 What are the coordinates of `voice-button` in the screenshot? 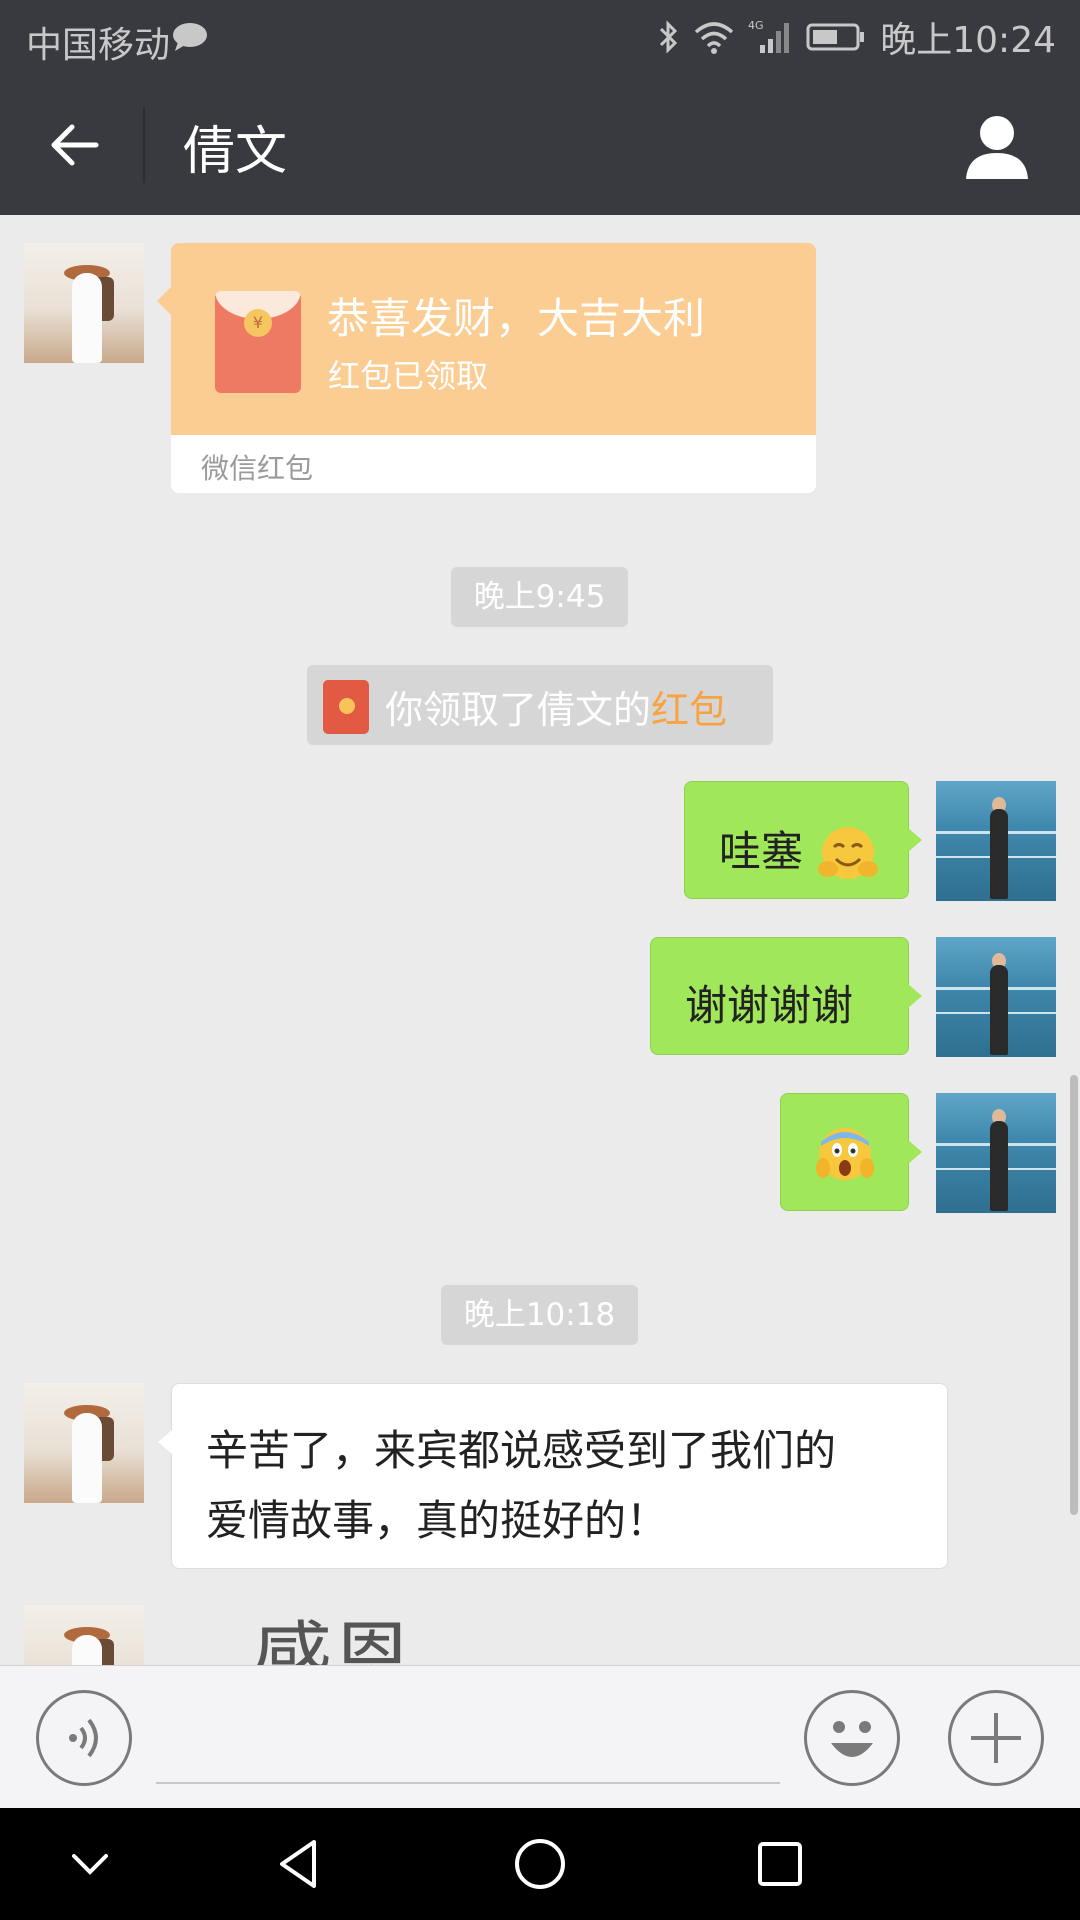 It's located at (84, 1738).